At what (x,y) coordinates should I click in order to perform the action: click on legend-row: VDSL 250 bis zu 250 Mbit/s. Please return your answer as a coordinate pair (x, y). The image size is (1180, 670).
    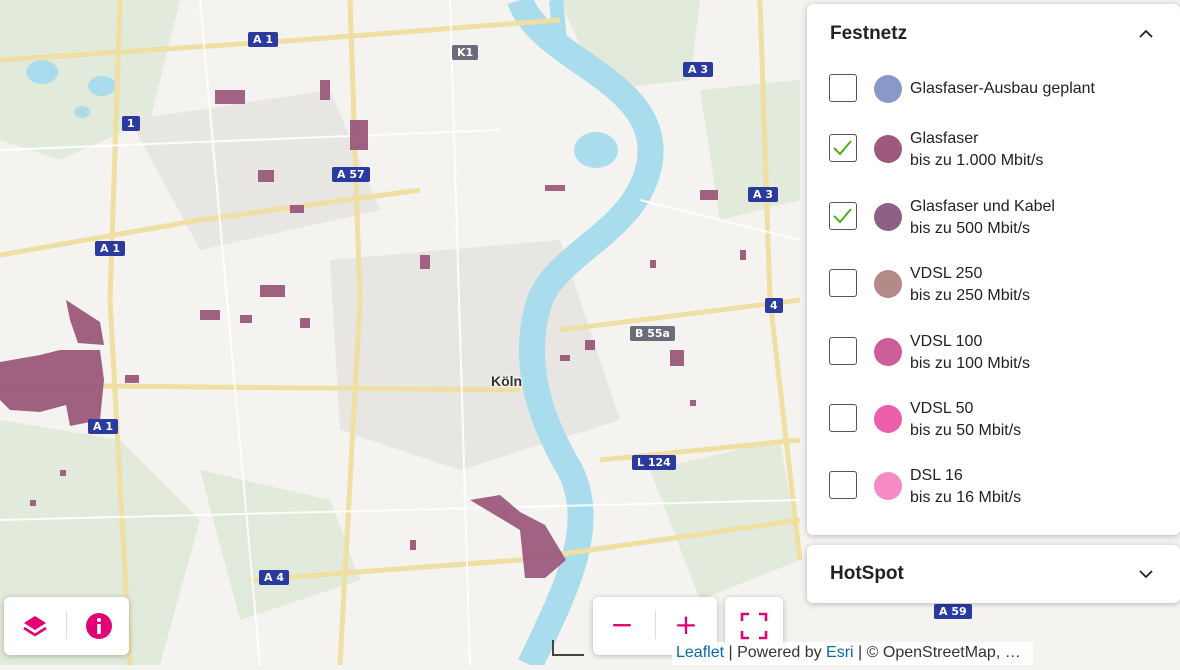
    Looking at the image, I should click on (994, 292).